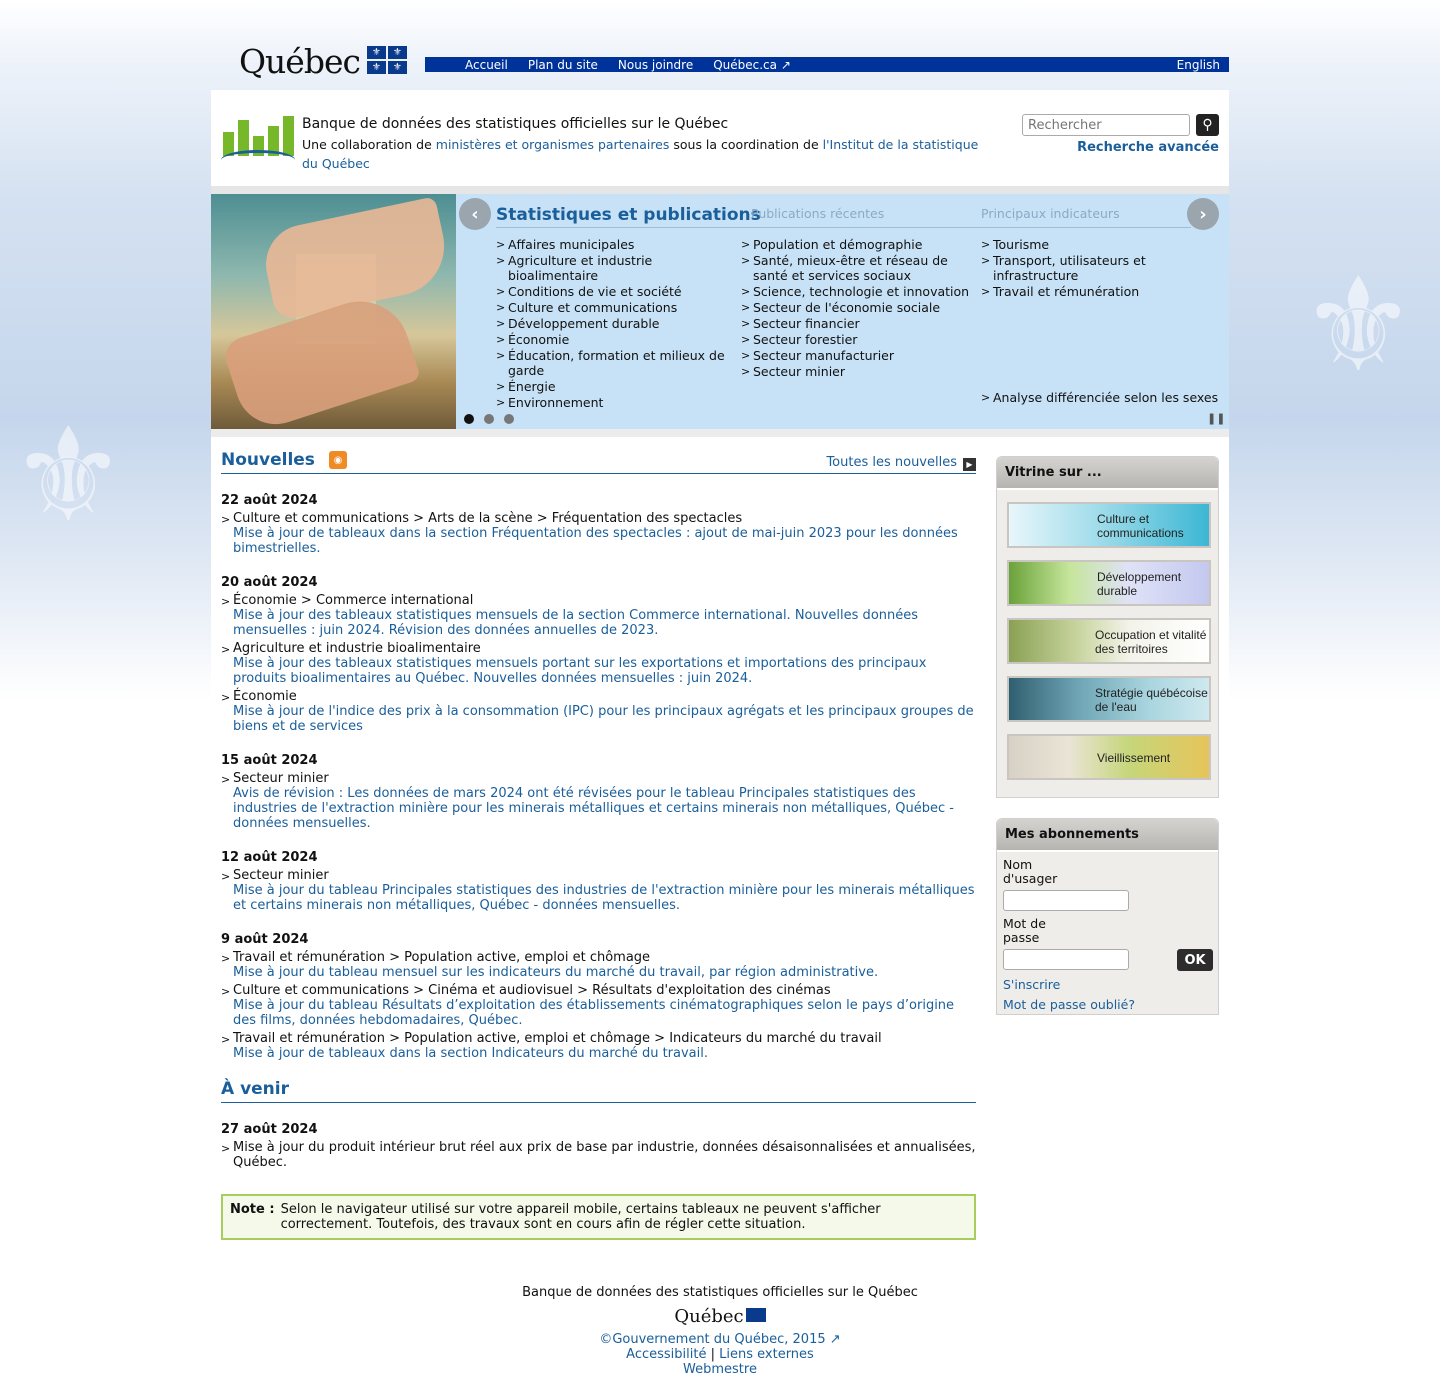  What do you see at coordinates (1030, 871) in the screenshot?
I see `username-label: Nom d'usager` at bounding box center [1030, 871].